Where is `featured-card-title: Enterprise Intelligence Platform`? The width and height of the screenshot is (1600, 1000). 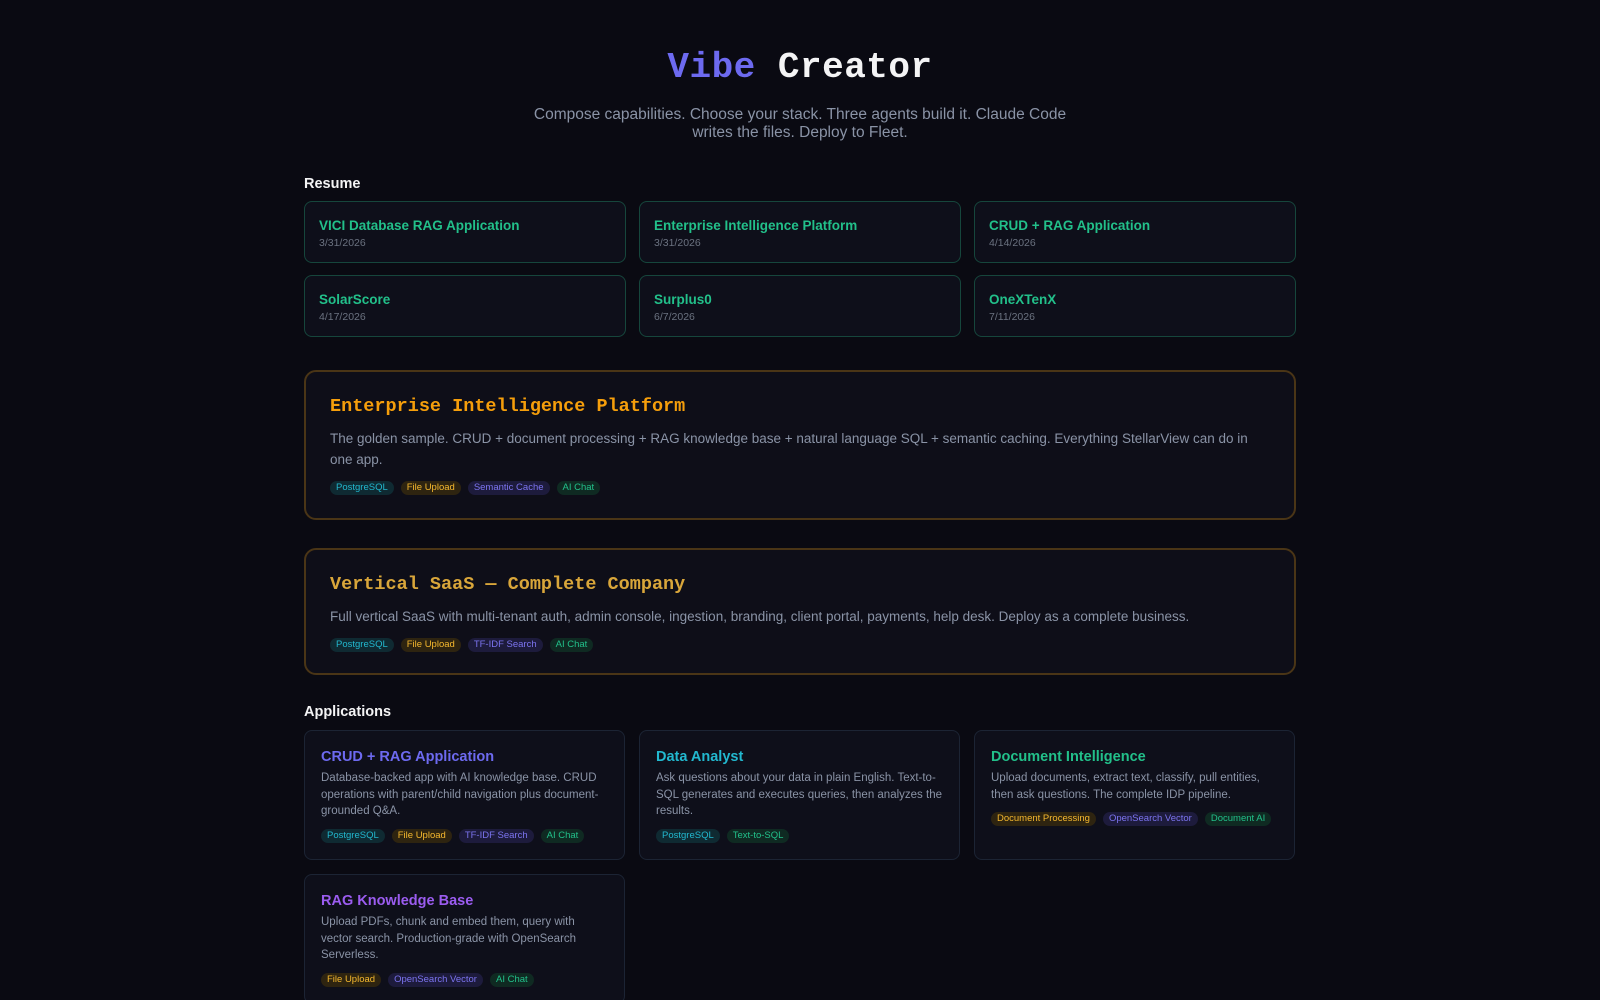 featured-card-title: Enterprise Intelligence Platform is located at coordinates (508, 406).